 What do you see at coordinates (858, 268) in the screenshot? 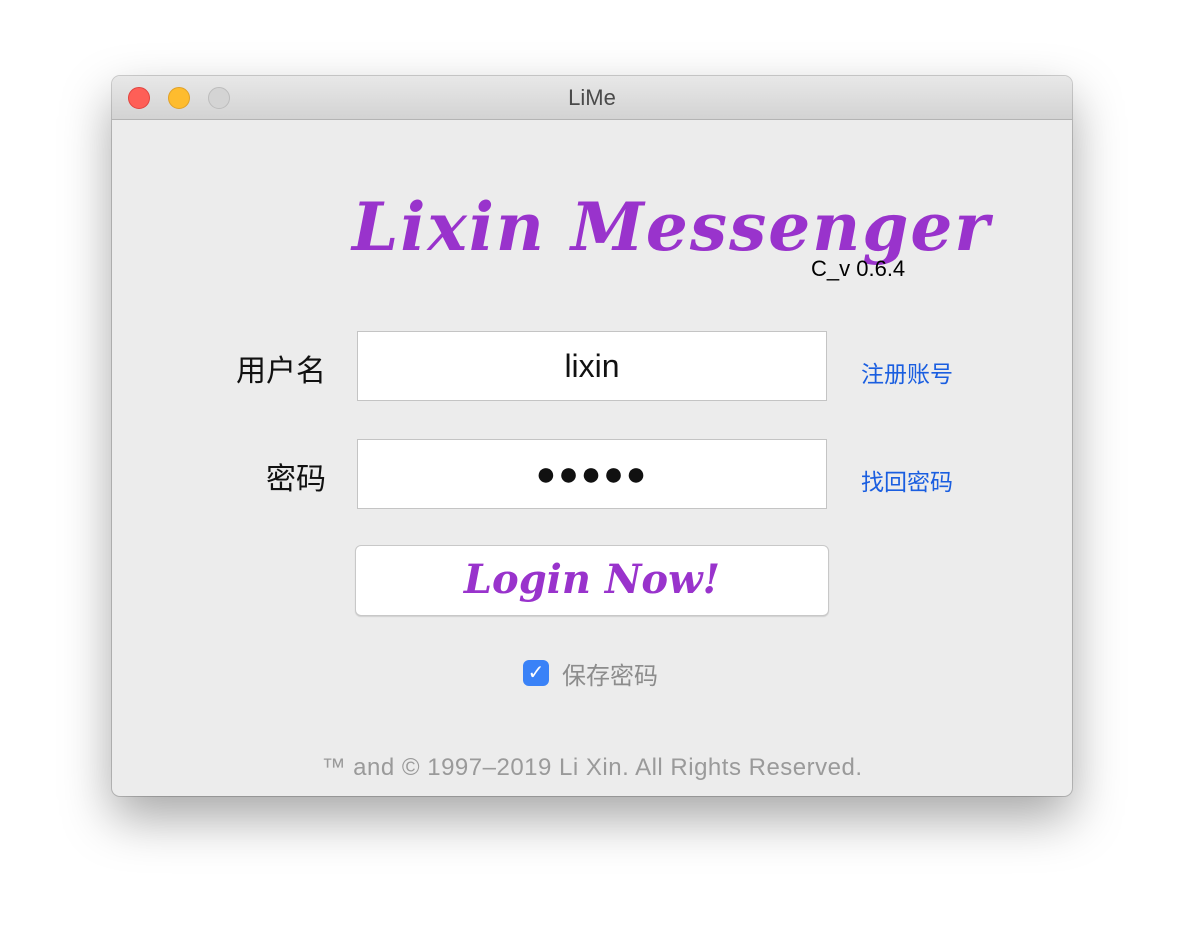
I see `version-label: C_v 0.6.4` at bounding box center [858, 268].